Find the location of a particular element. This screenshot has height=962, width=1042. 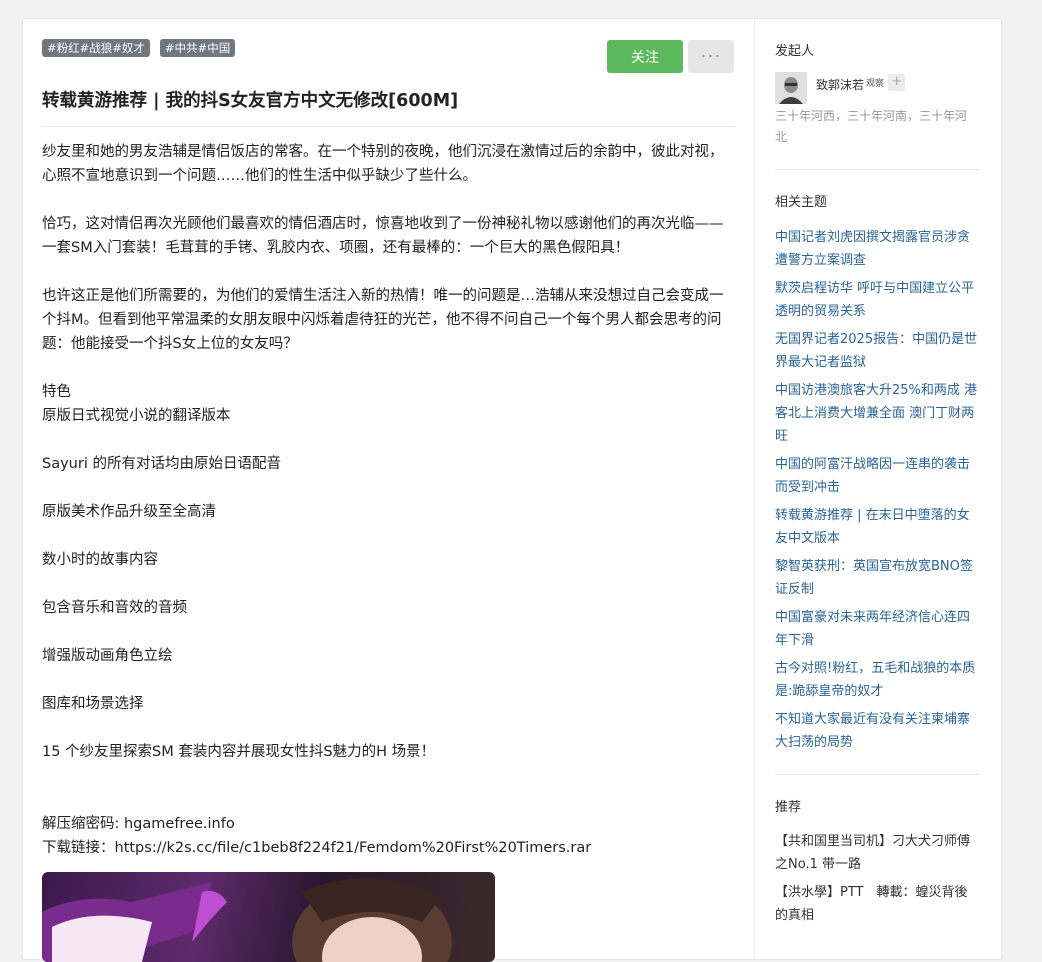

related-topic-link: 无国界记者2025报告：中国仍是世界最大记者监狱 is located at coordinates (877, 351).